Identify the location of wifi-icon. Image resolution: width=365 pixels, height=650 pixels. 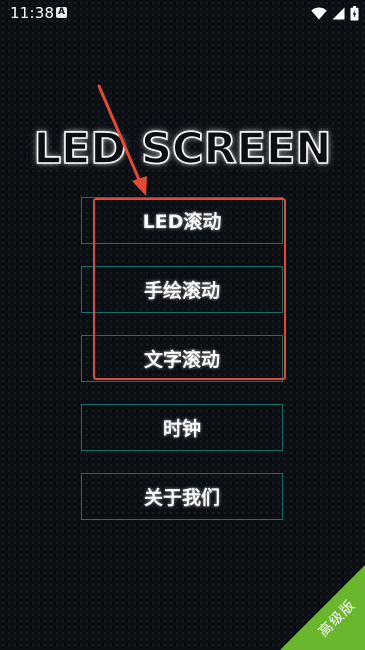
(319, 12).